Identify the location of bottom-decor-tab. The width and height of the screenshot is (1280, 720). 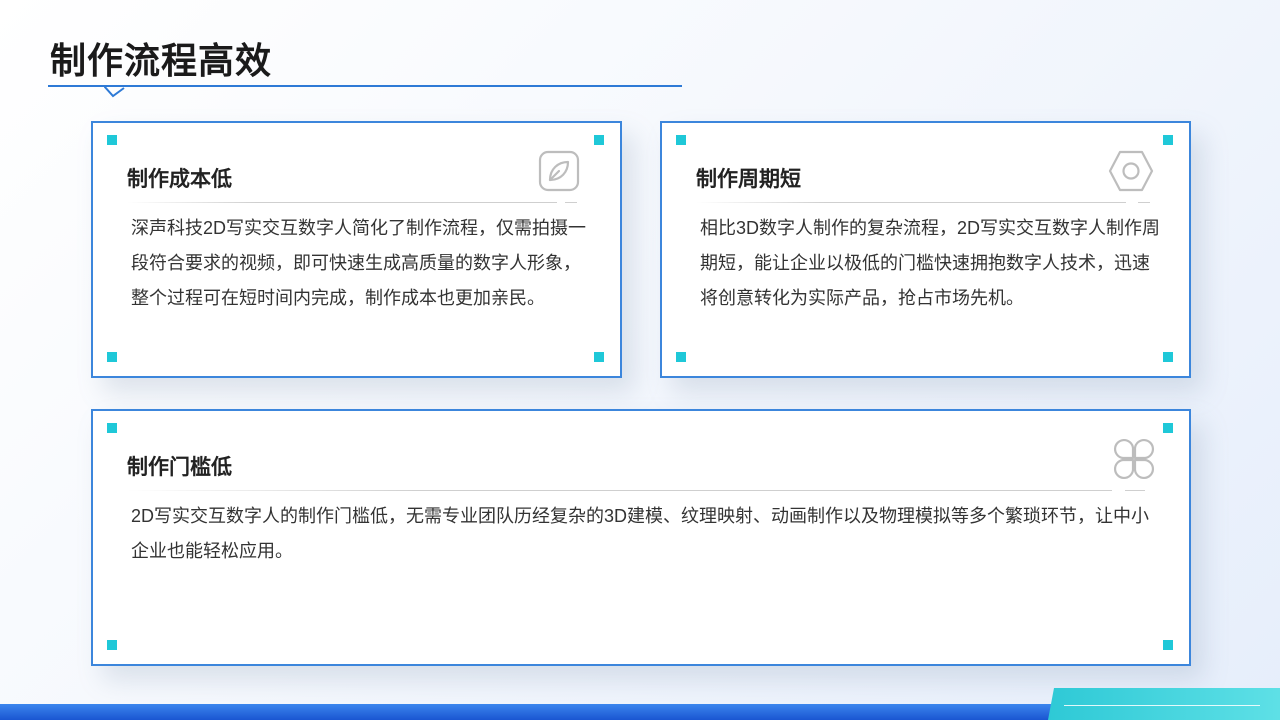
(1164, 704).